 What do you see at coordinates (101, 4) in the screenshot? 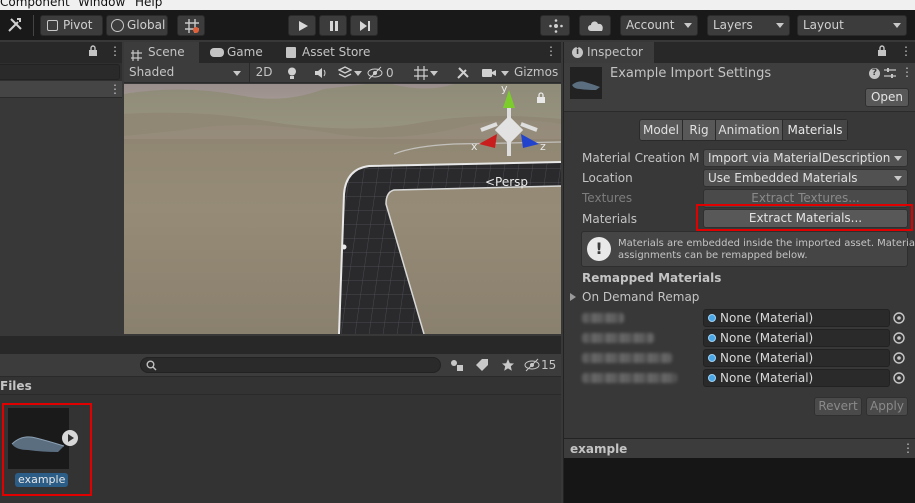
I see `menu-window: Window` at bounding box center [101, 4].